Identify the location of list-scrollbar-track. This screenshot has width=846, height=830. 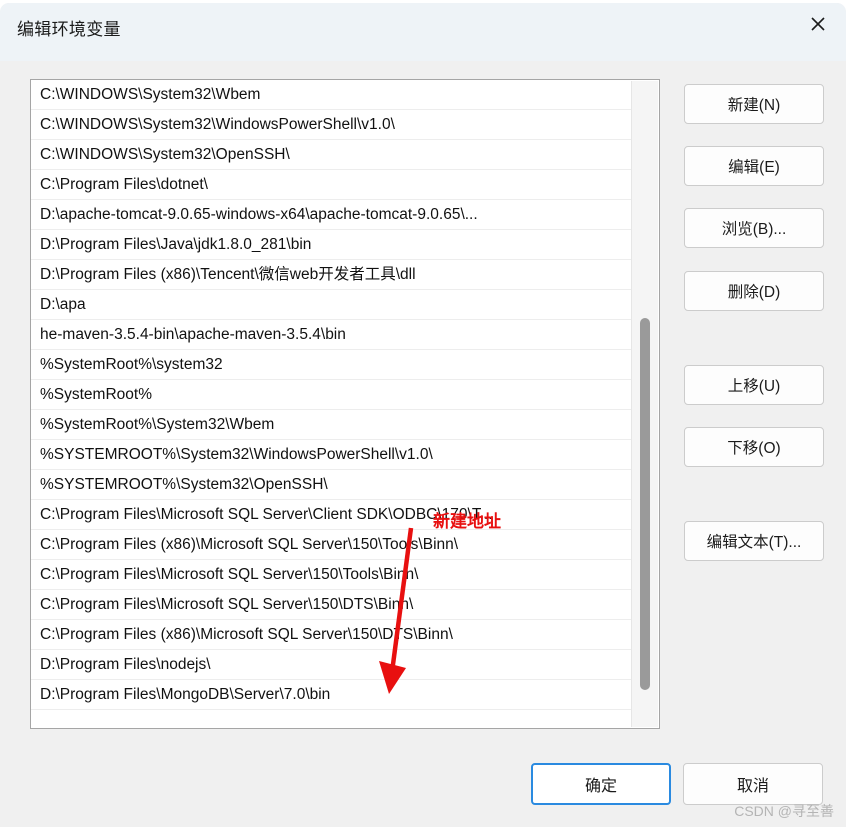
(644, 404).